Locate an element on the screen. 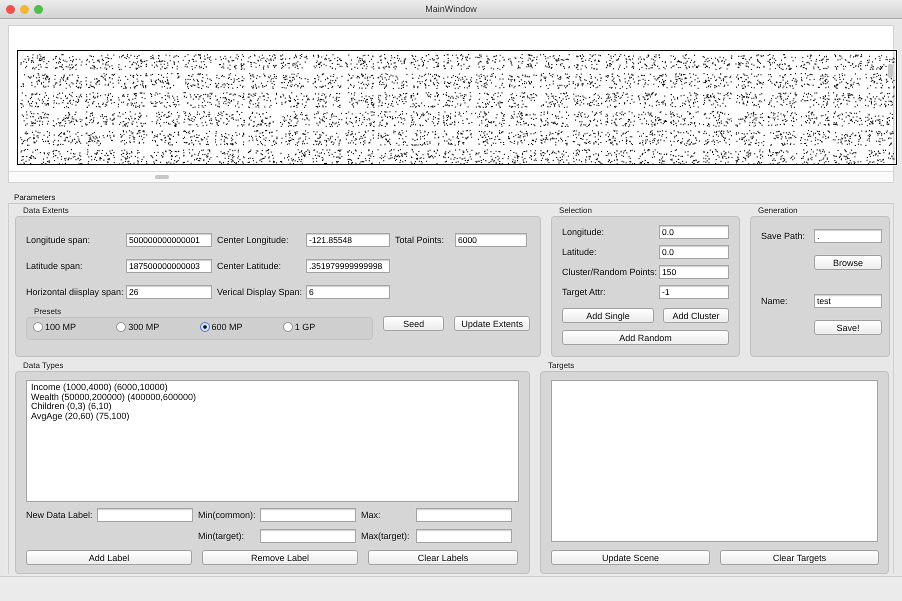  field-label: Min(target): is located at coordinates (222, 536).